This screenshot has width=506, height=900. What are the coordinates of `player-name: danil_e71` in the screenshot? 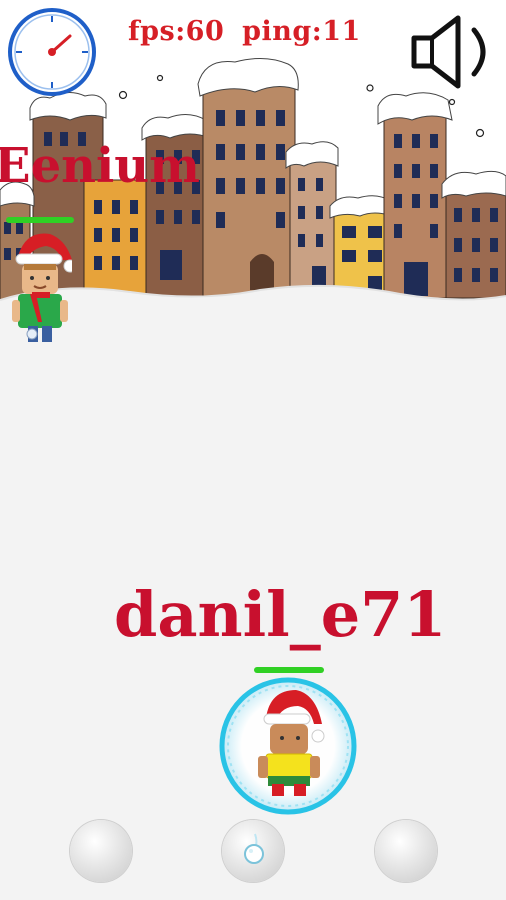 It's located at (280, 614).